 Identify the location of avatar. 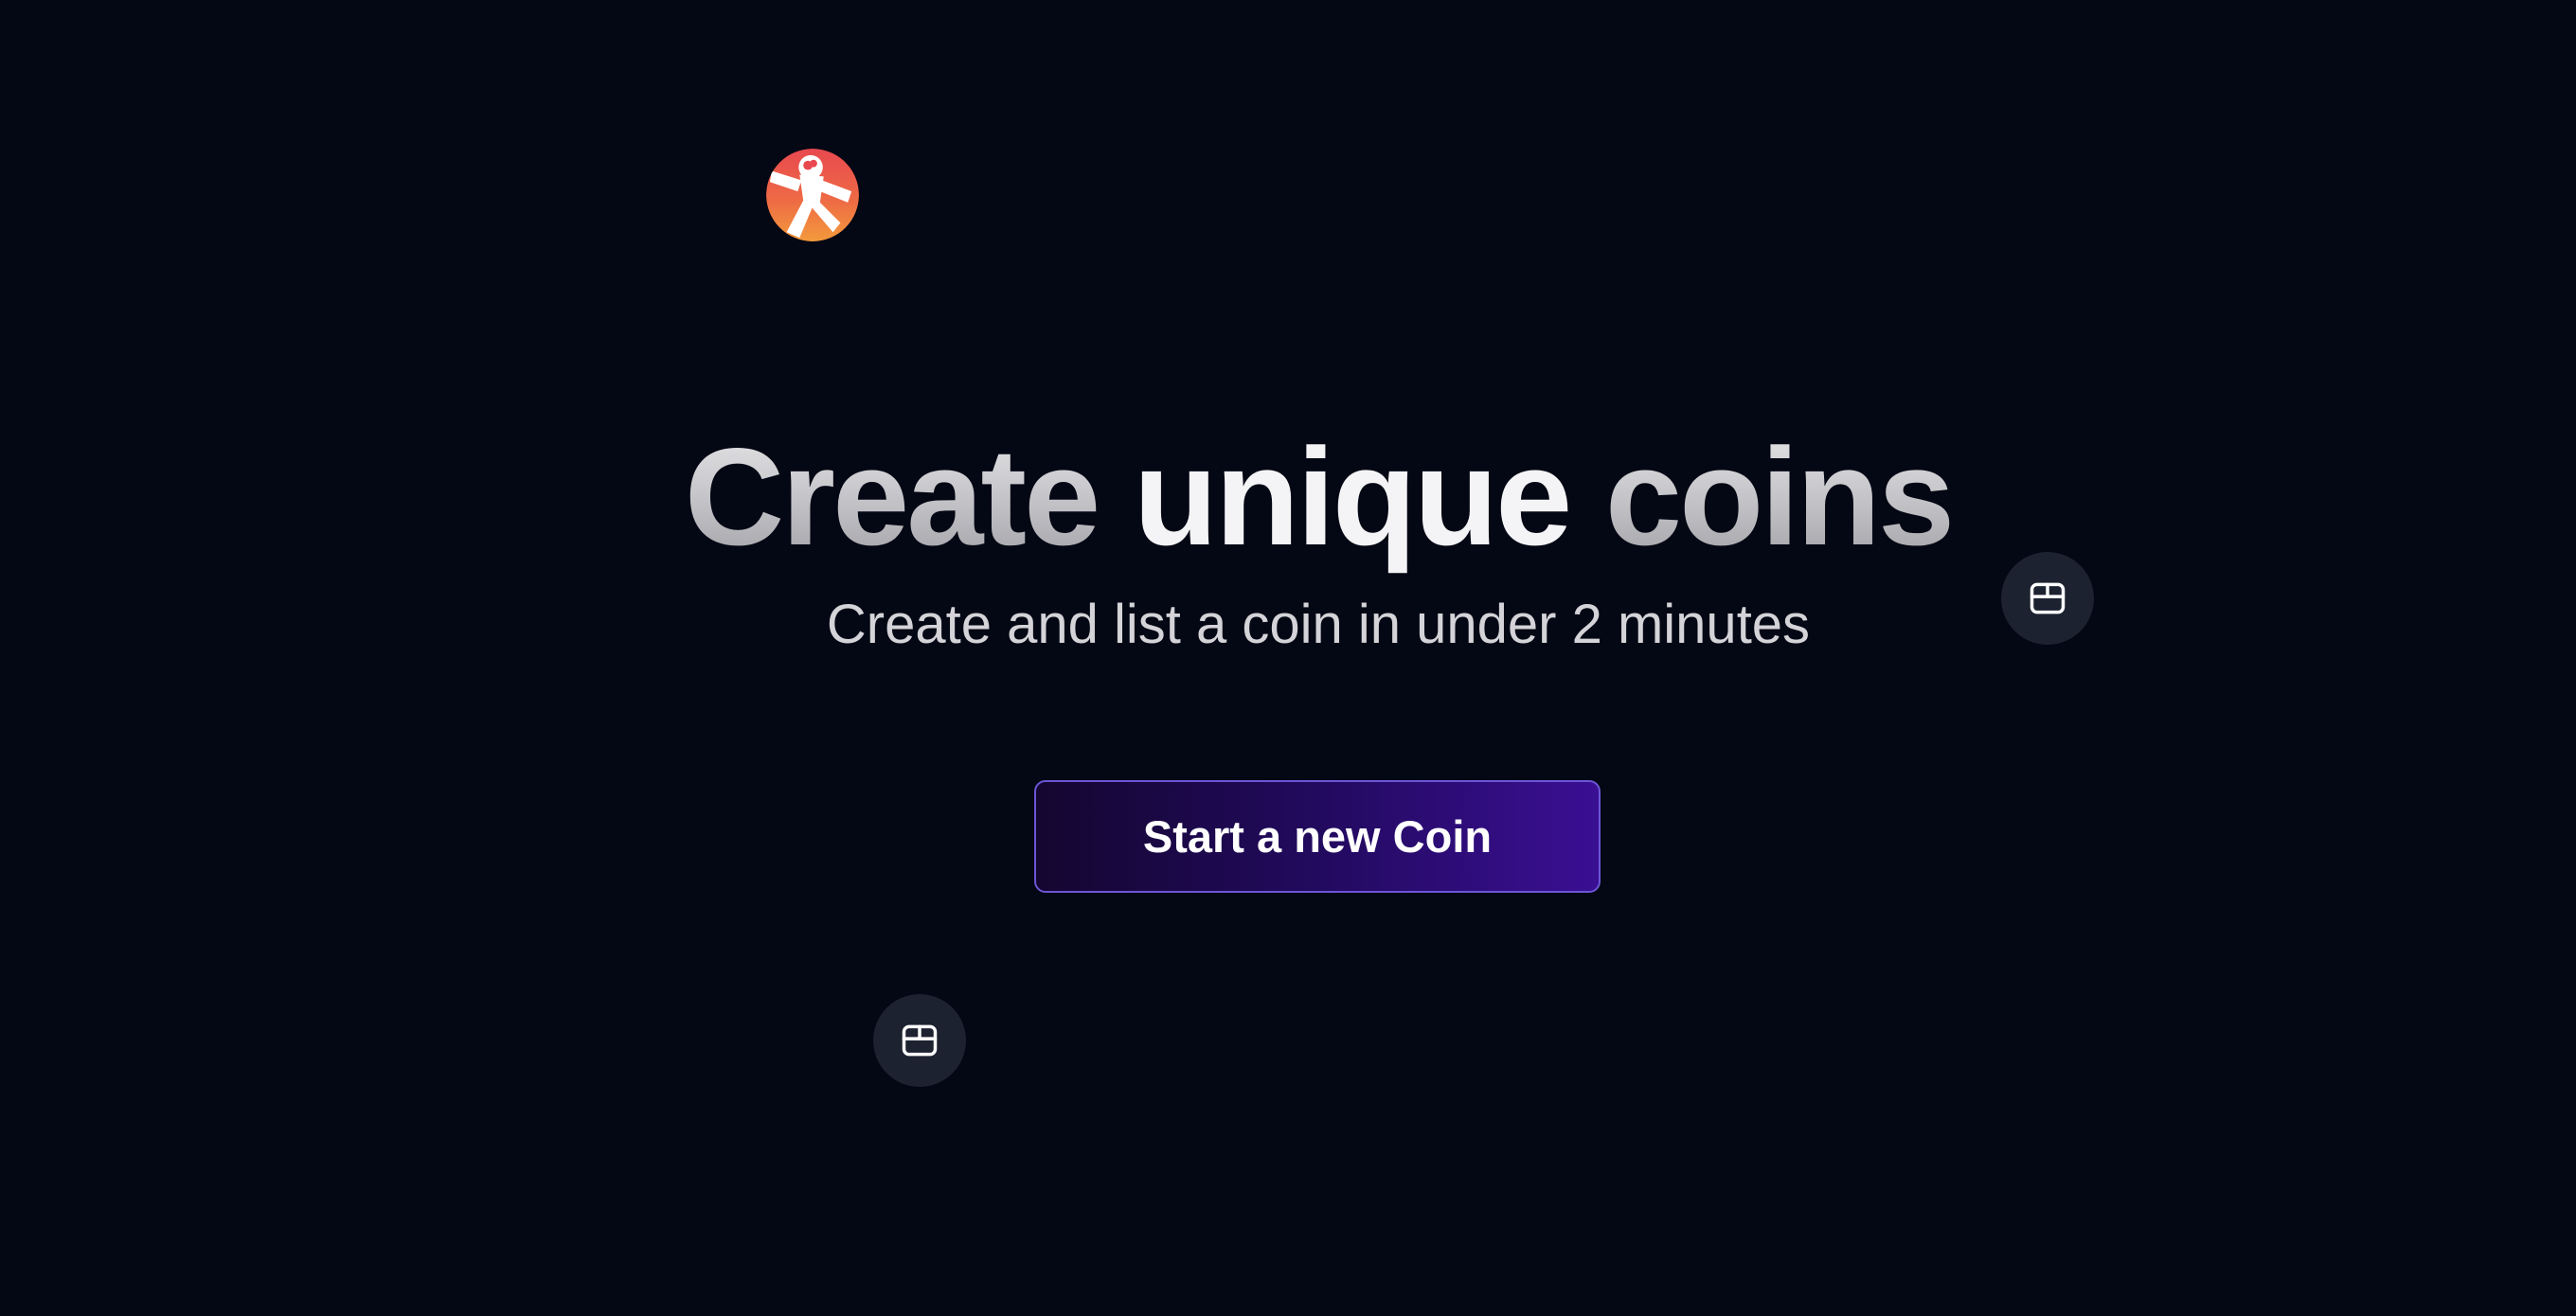
(812, 195).